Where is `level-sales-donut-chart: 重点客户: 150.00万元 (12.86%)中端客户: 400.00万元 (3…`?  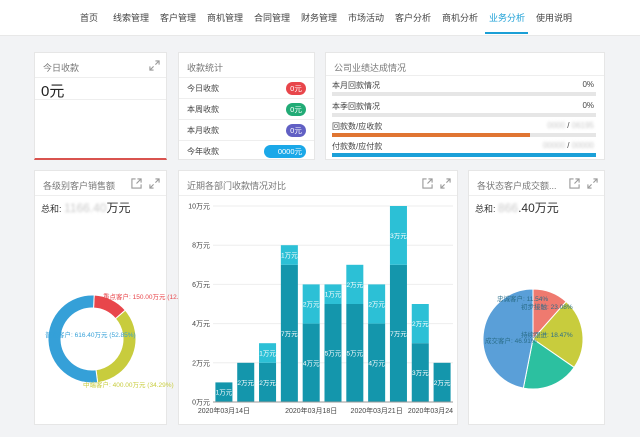
level-sales-donut-chart: 重点客户: 150.00万元 (12.86%)中端客户: 400.00万元 (3… is located at coordinates (119, 340).